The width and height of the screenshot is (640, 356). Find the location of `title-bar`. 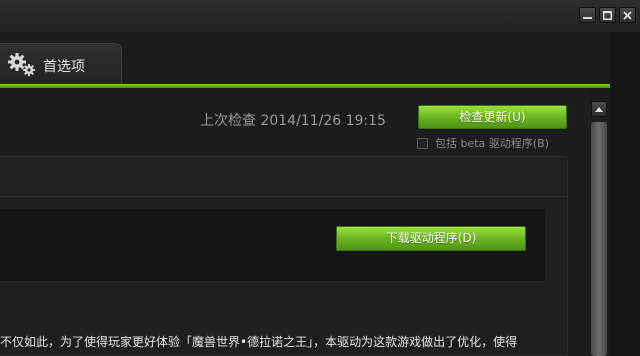

title-bar is located at coordinates (320, 16).